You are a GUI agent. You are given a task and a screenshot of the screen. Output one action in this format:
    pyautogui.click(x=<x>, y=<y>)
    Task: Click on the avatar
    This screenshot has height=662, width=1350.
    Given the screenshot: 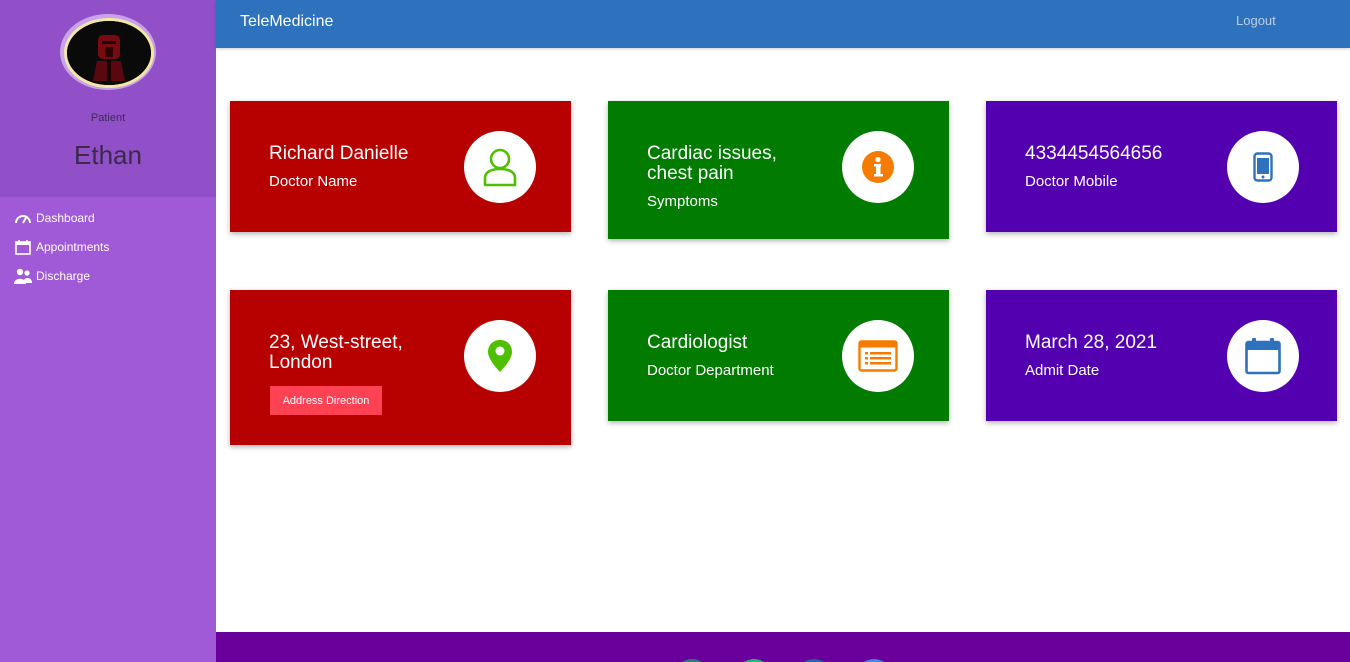 What is the action you would take?
    pyautogui.click(x=109, y=53)
    